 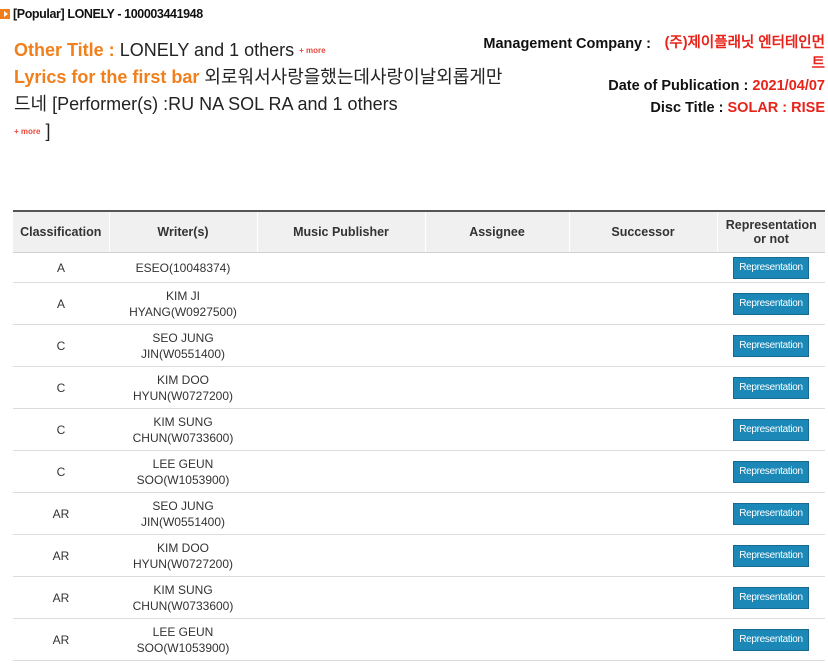 What do you see at coordinates (222, 104) in the screenshot?
I see `performer-text: [Performer(s) :RU NA SOL RA and 1 others` at bounding box center [222, 104].